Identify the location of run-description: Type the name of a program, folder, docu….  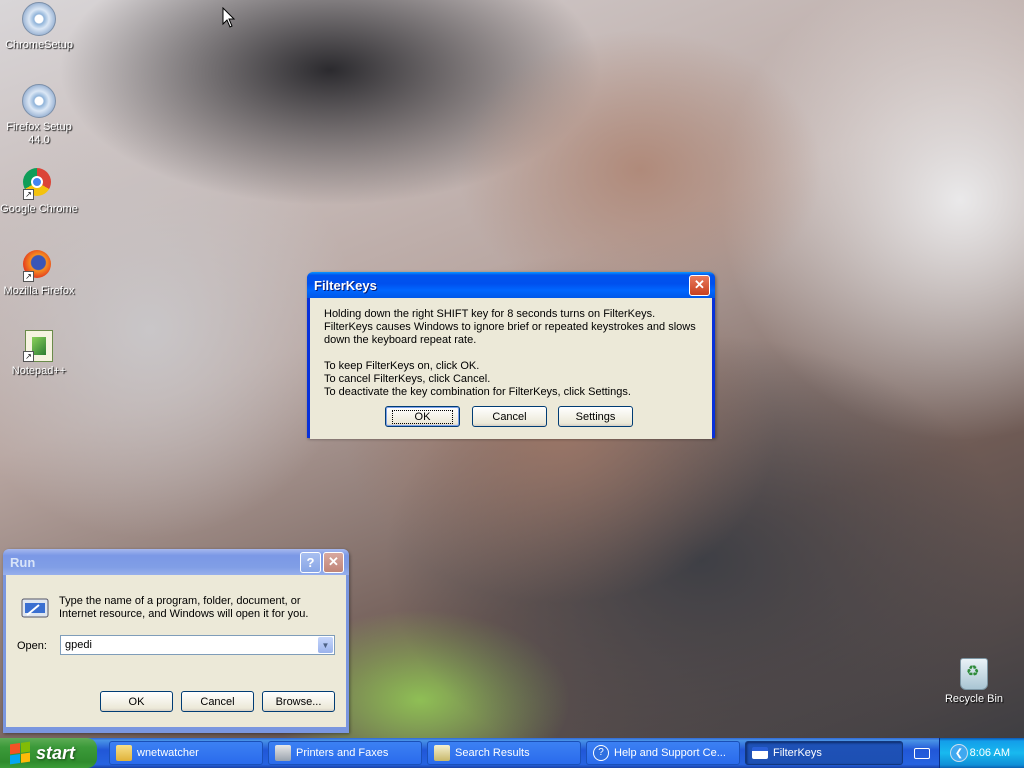
(184, 607).